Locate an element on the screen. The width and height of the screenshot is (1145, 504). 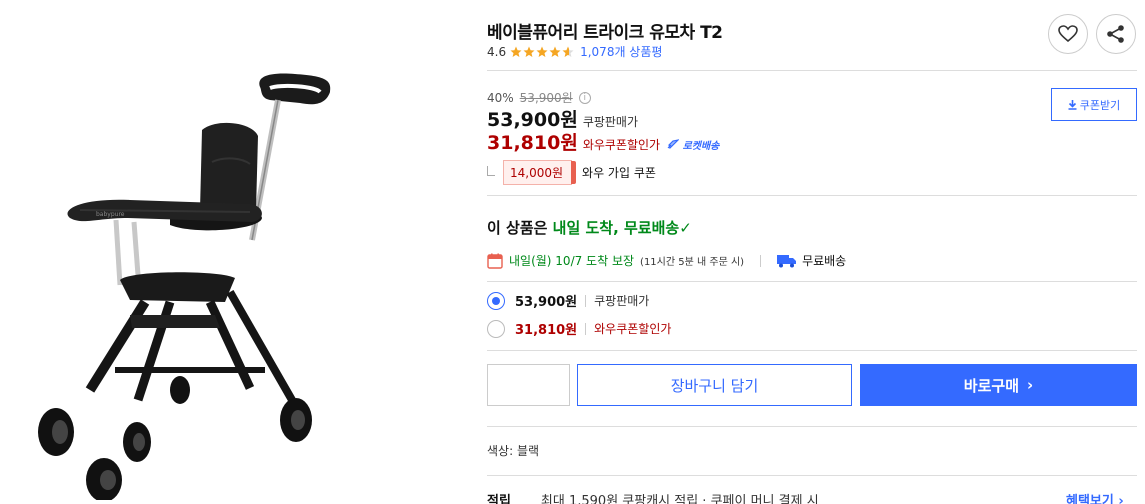
discount-row: 40% 53,900원 i is located at coordinates (539, 97).